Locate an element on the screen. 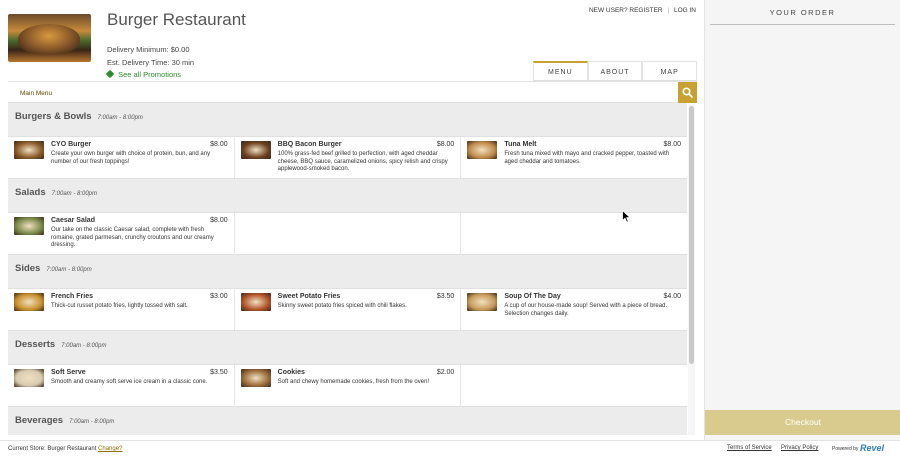 This screenshot has width=900, height=458. promotions-link: See all Promotions is located at coordinates (143, 74).